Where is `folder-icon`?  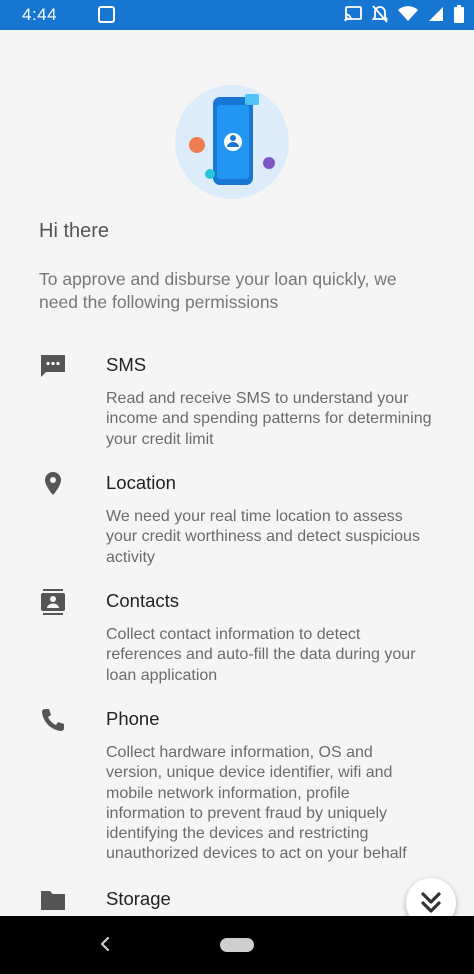
folder-icon is located at coordinates (53, 900).